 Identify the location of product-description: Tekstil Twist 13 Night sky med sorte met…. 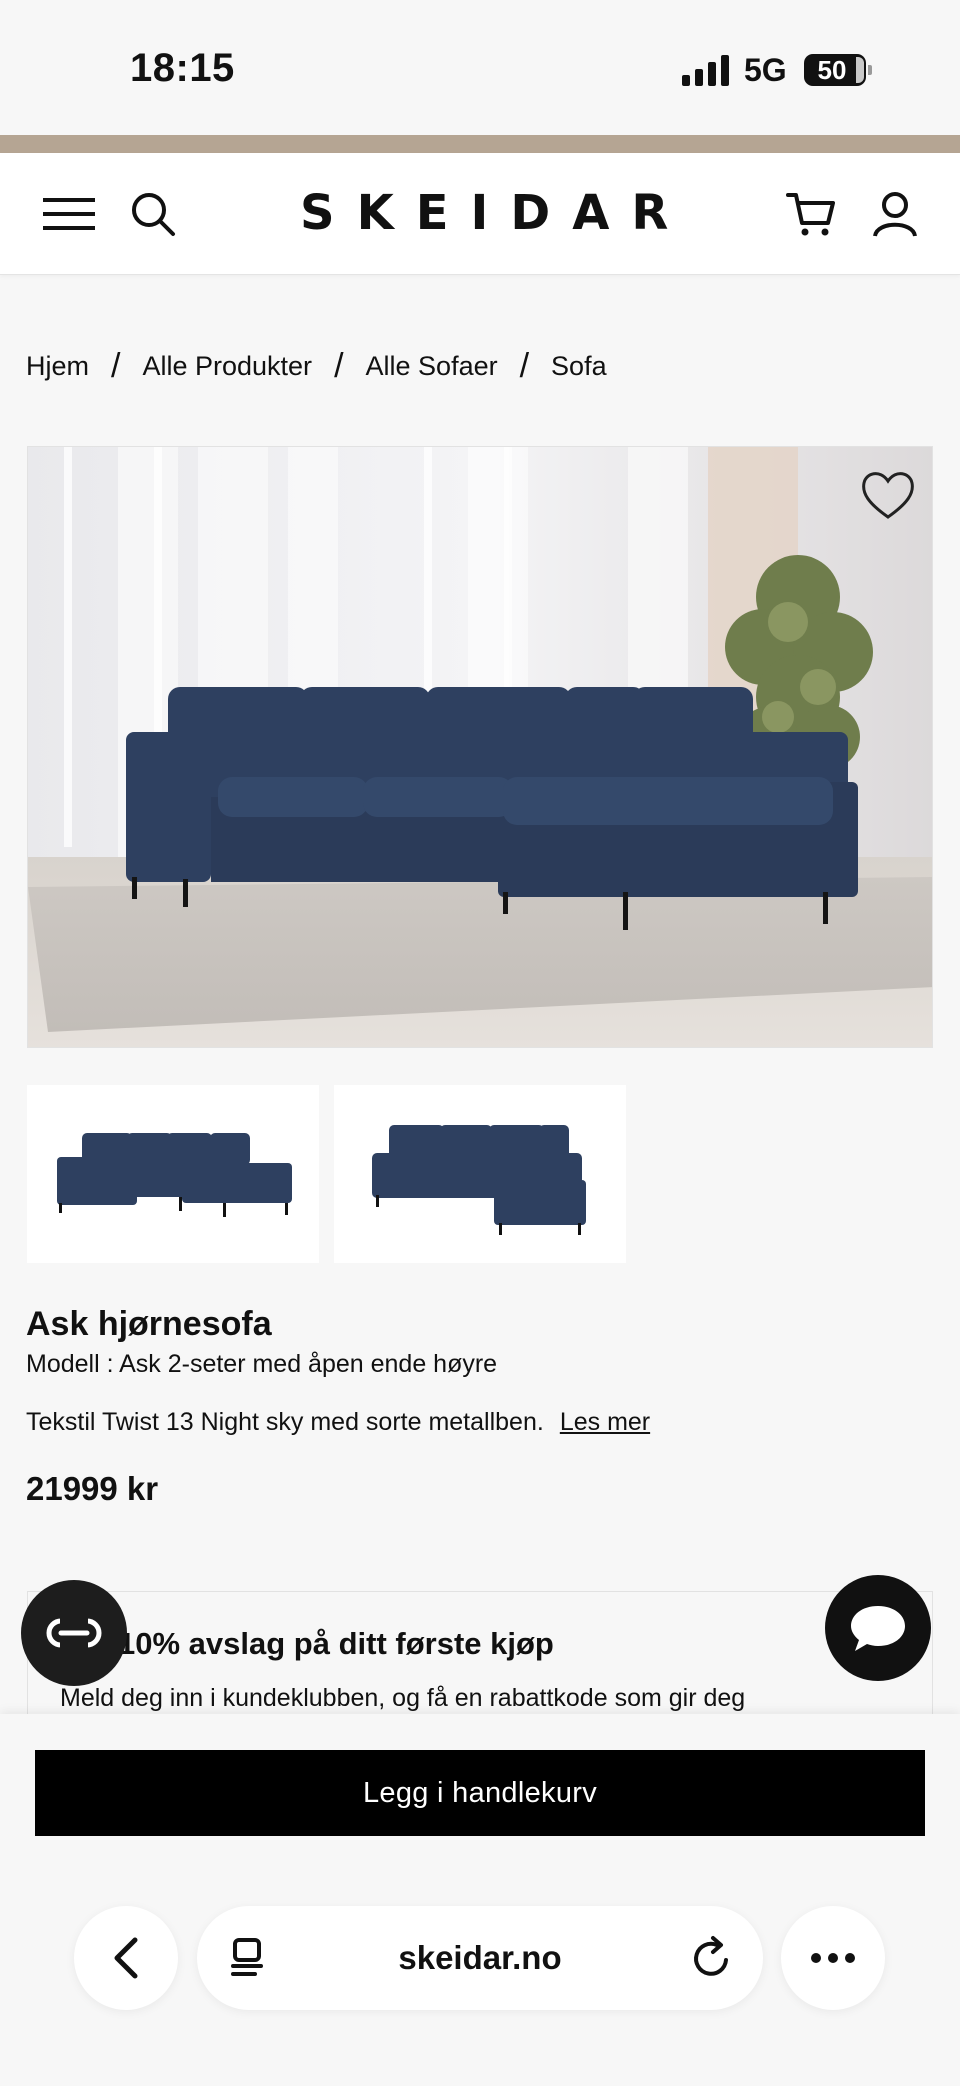
(338, 1422).